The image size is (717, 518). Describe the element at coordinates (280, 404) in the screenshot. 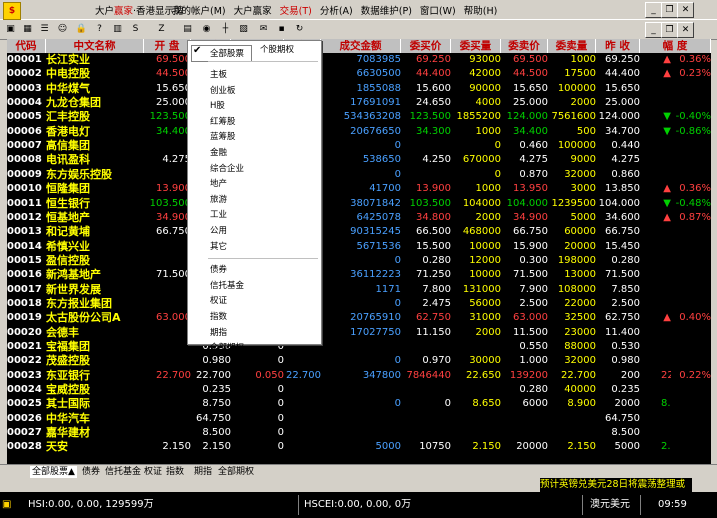

I see `cell-value: 0` at that location.